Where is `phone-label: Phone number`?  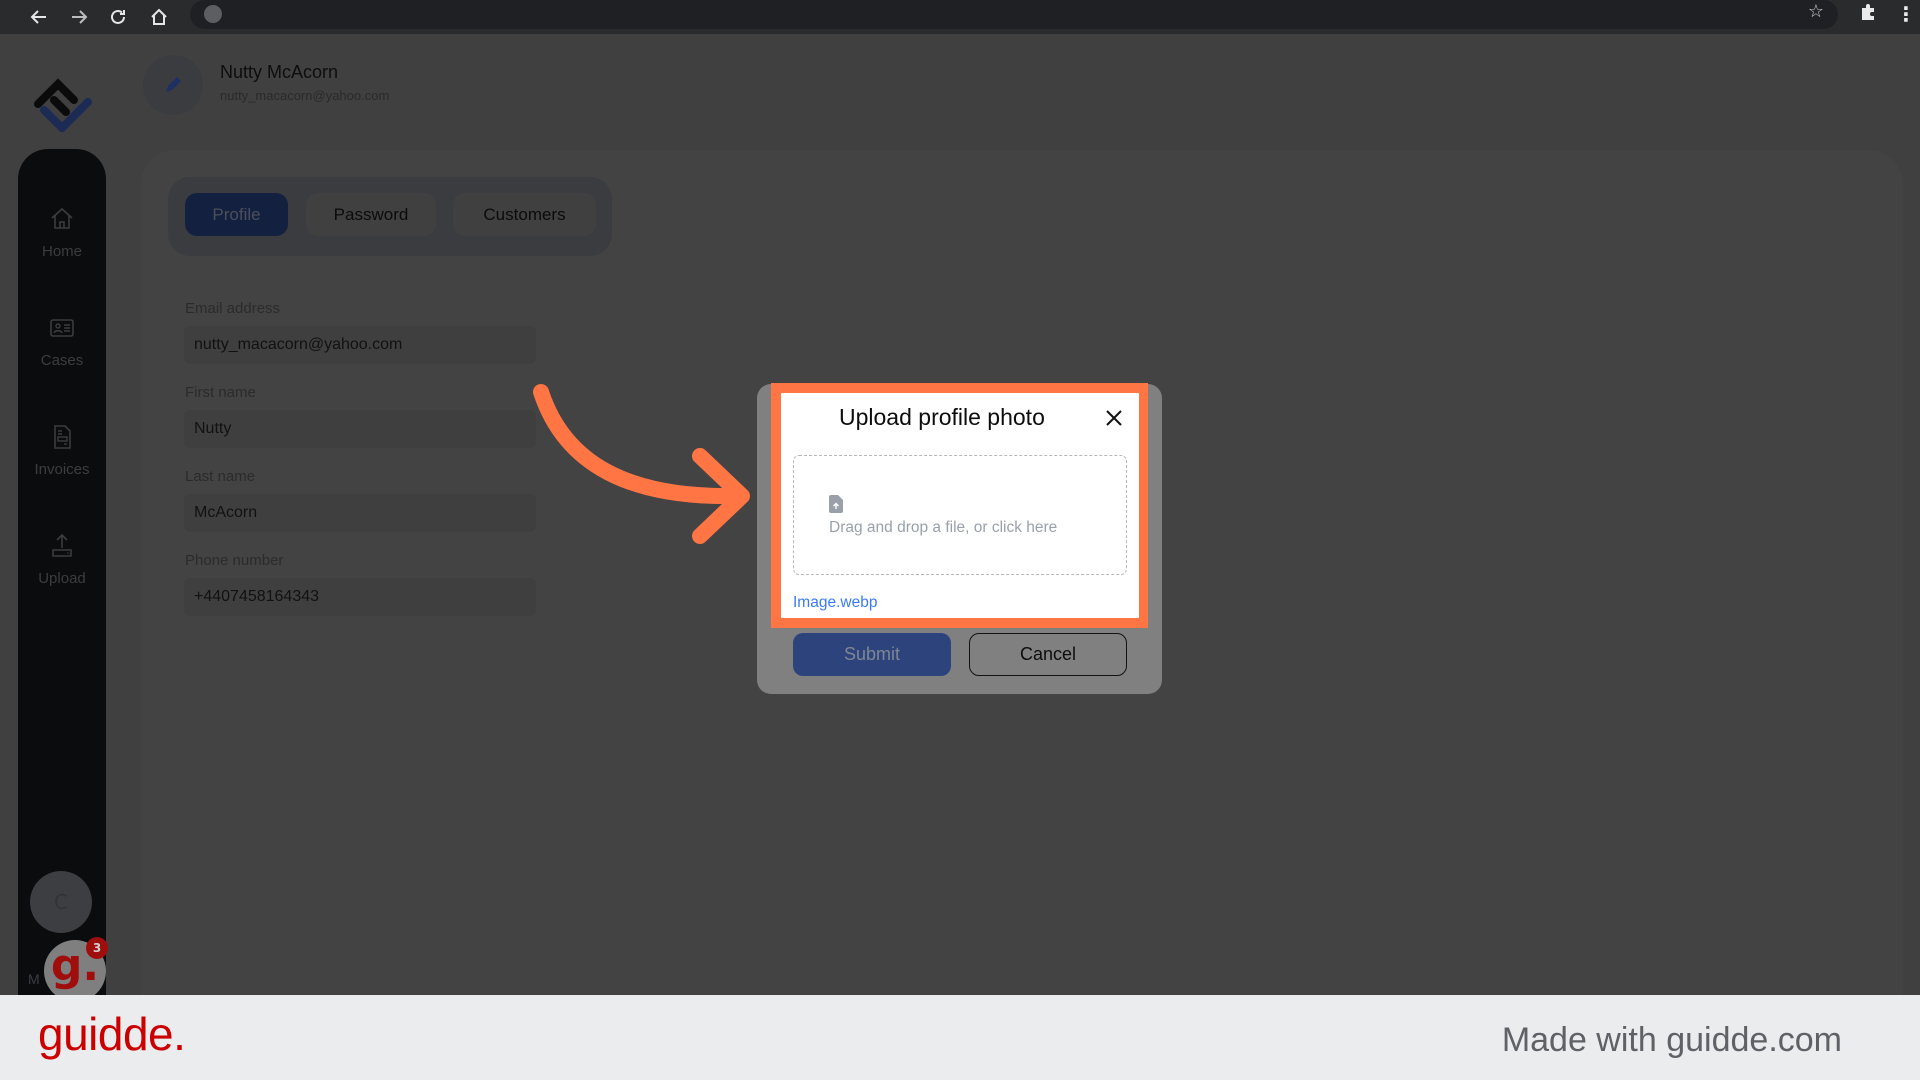 phone-label: Phone number is located at coordinates (234, 560).